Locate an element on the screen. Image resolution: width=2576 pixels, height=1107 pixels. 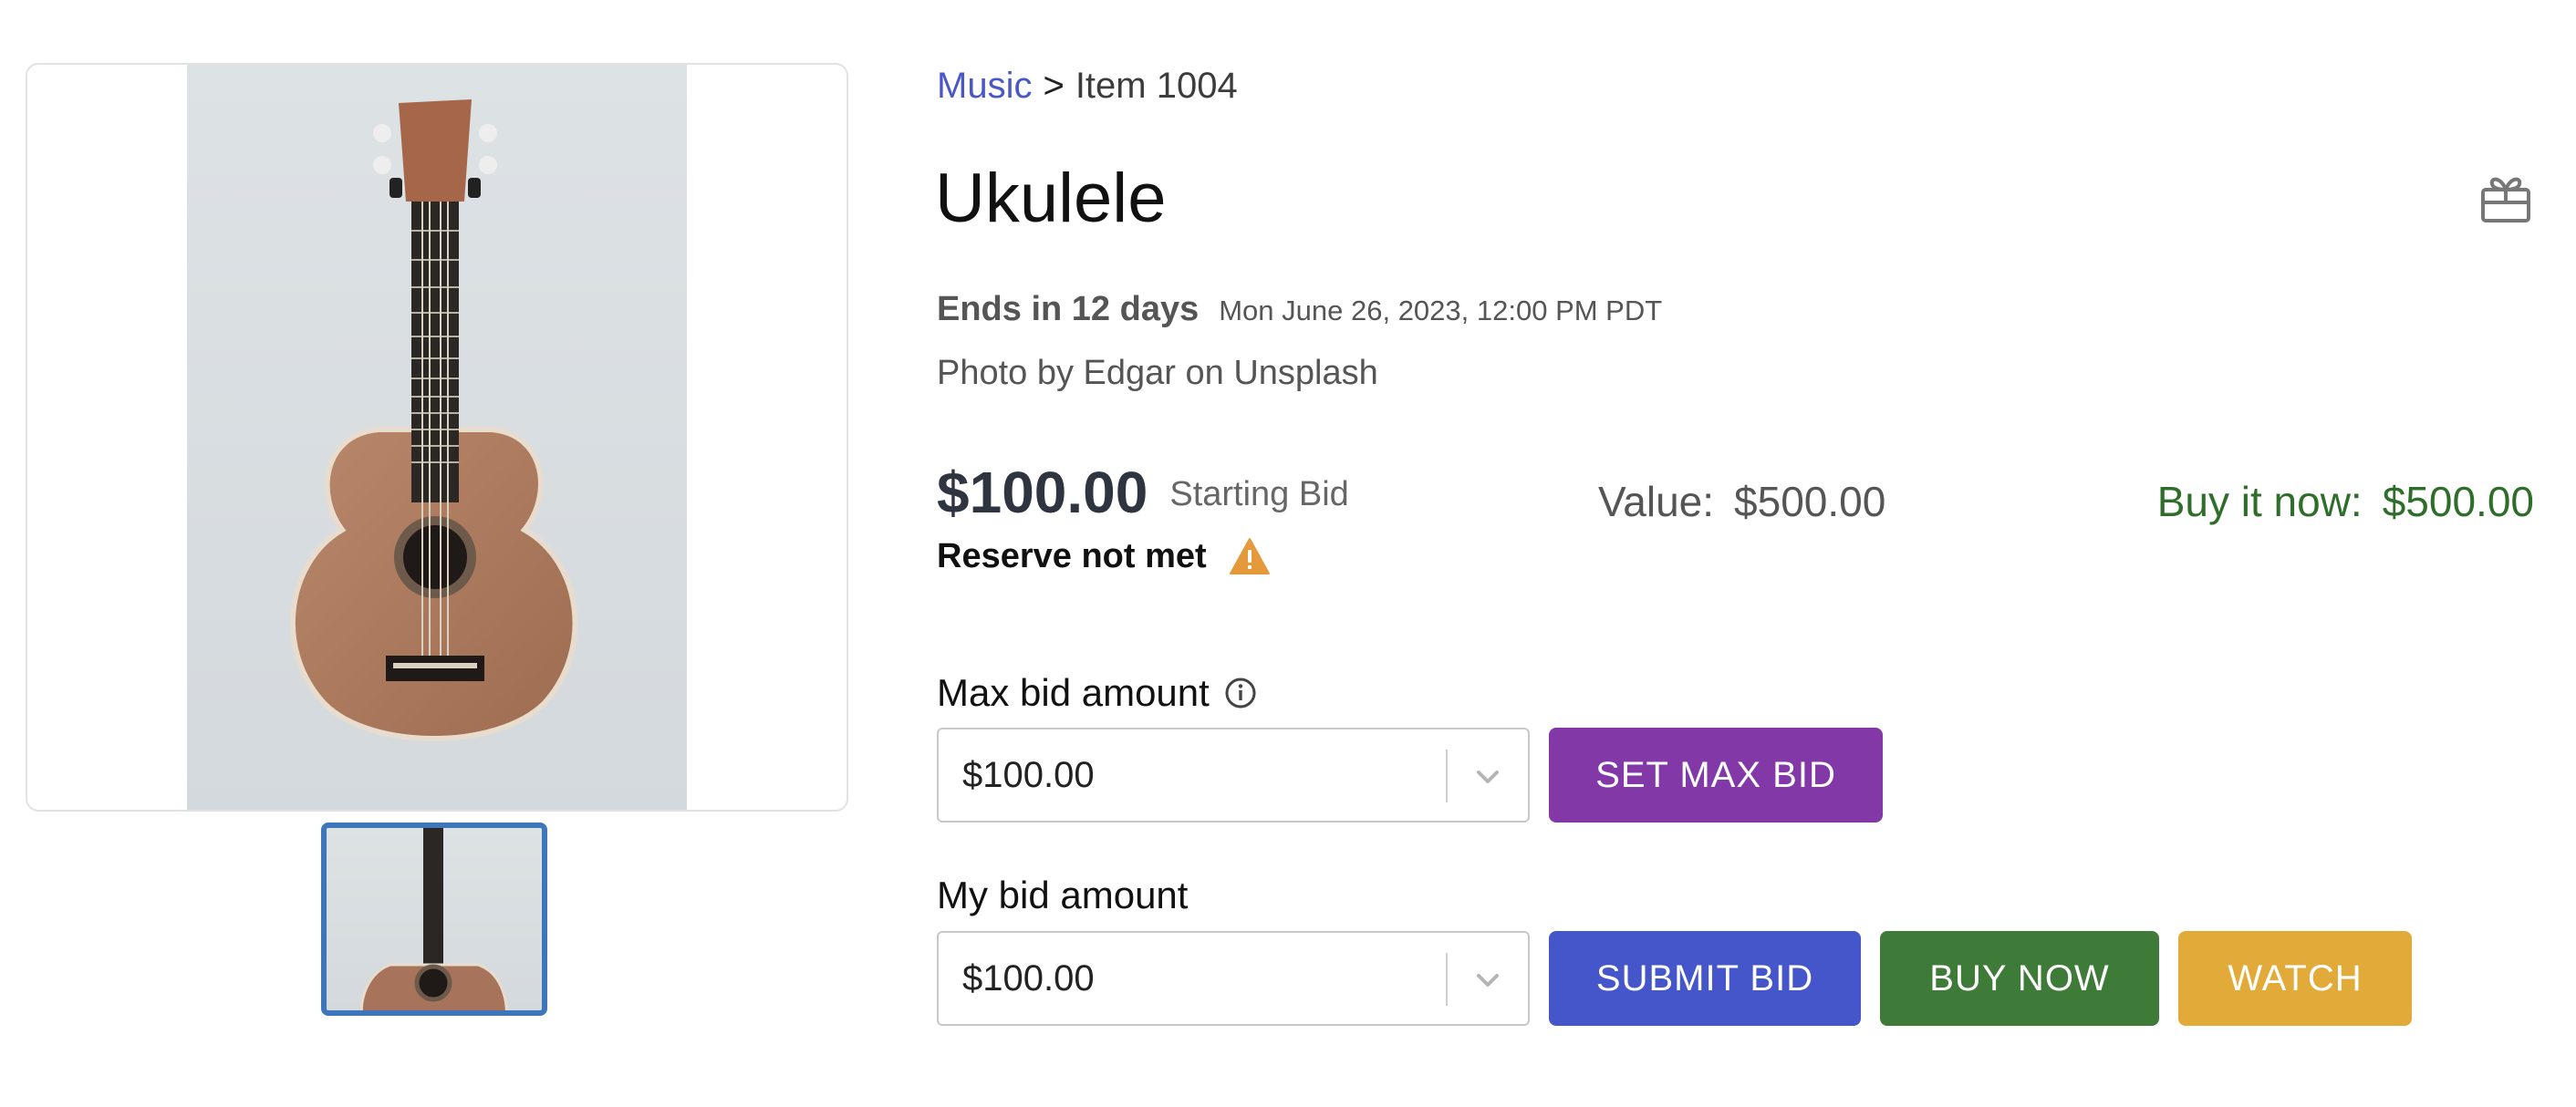
ends-in-text: Ends in 12 days is located at coordinates (1068, 309).